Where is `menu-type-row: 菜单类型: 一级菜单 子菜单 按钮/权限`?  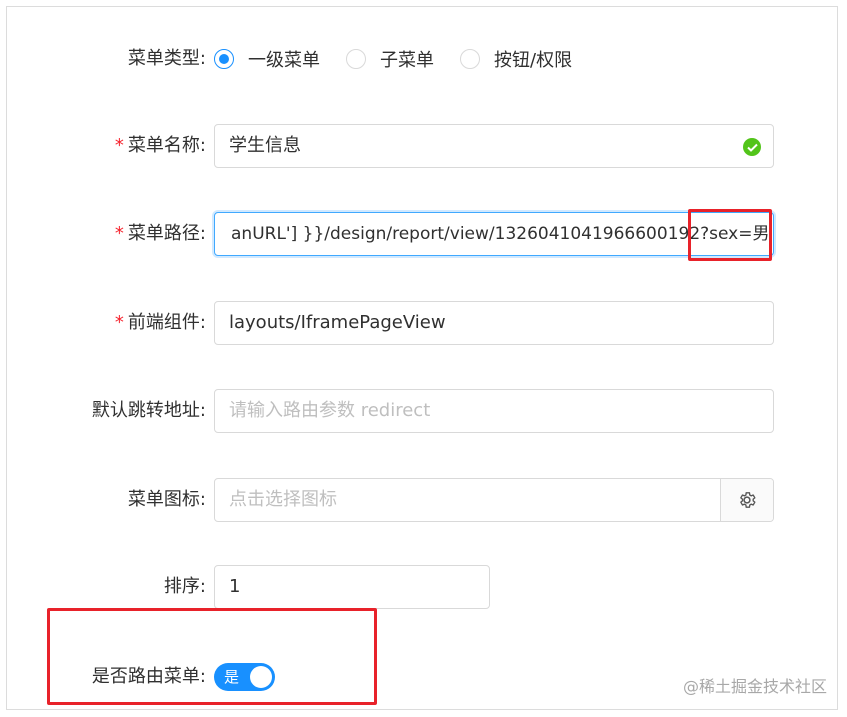
menu-type-row: 菜单类型: 一级菜单 子菜单 按钮/权限 is located at coordinates (423, 59).